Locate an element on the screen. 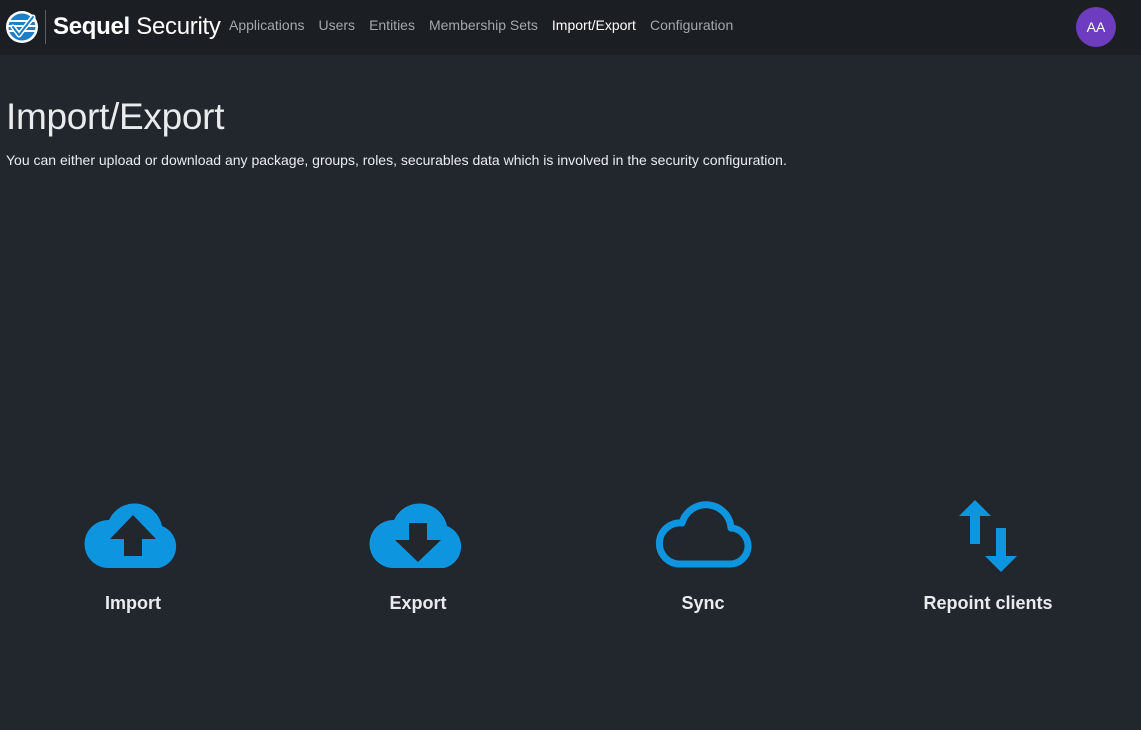  sync-label: Sync is located at coordinates (703, 603).